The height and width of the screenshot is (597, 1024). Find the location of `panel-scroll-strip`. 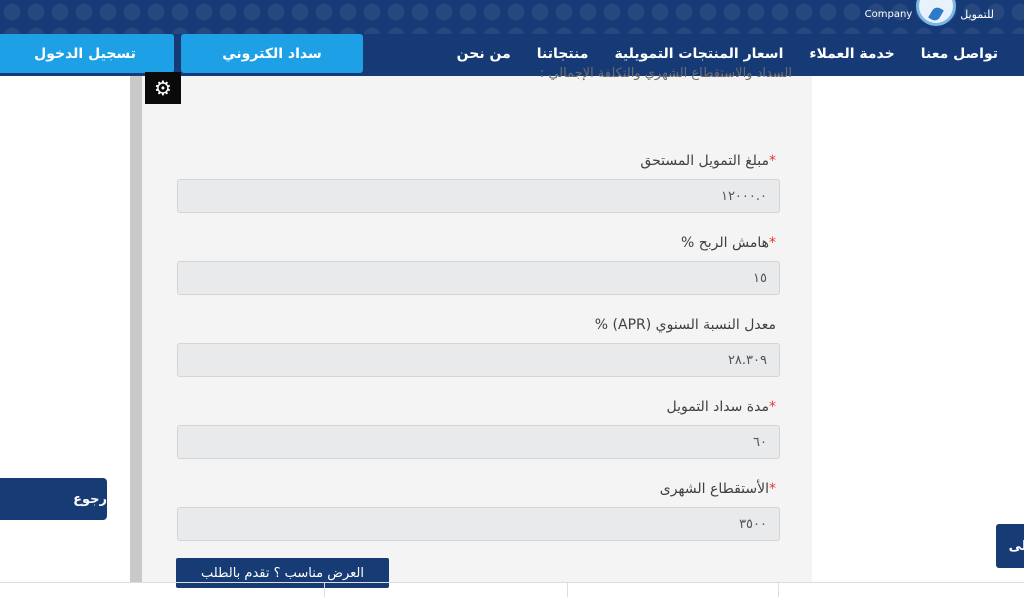

panel-scroll-strip is located at coordinates (136, 329).